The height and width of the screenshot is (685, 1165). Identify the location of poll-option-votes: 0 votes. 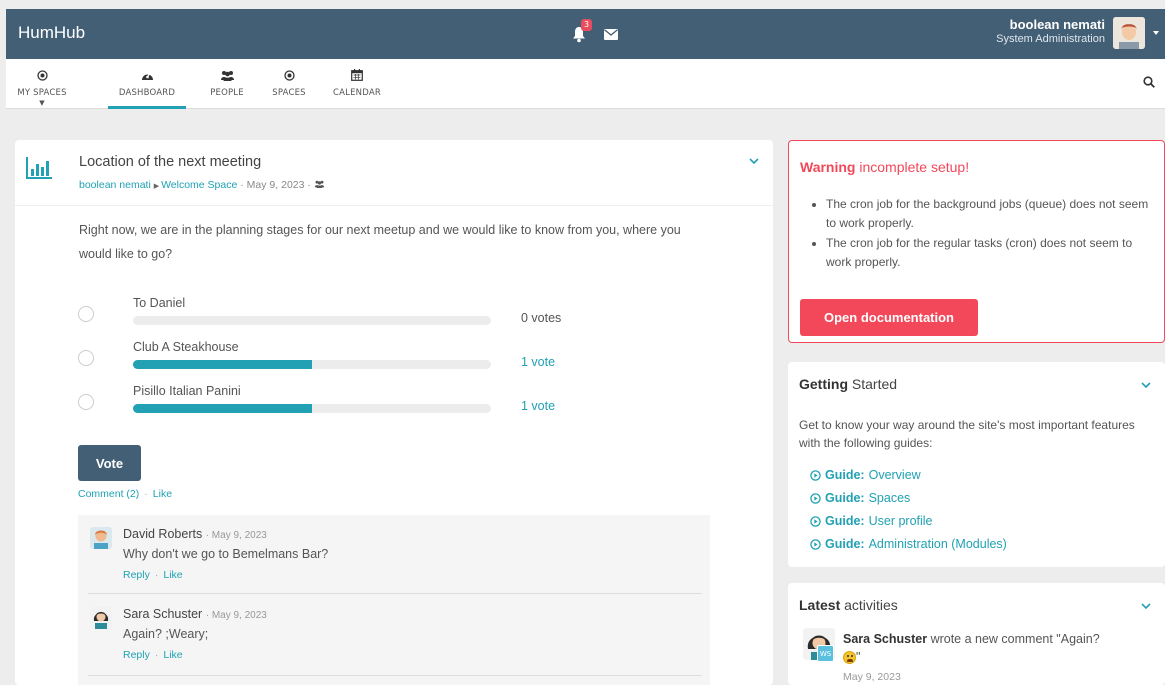
(541, 318).